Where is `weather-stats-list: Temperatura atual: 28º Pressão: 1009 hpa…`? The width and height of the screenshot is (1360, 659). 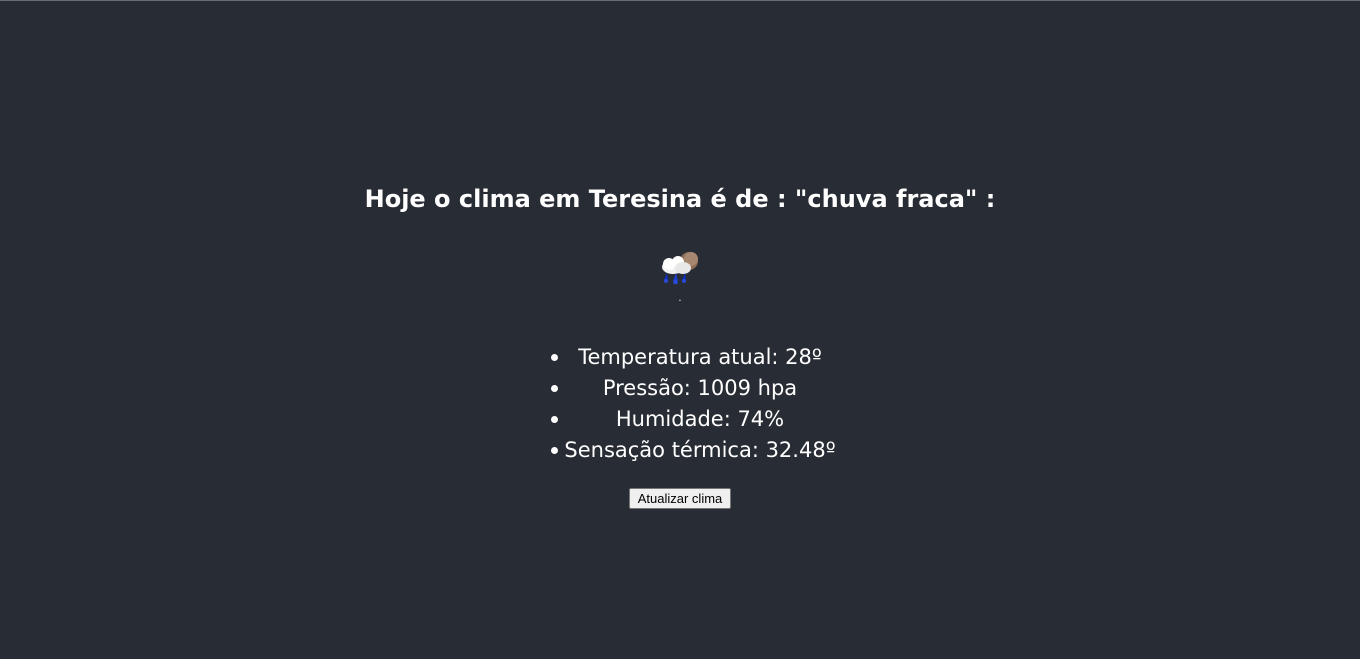
weather-stats-list: Temperatura atual: 28º Pressão: 1009 hpa… is located at coordinates (700, 404).